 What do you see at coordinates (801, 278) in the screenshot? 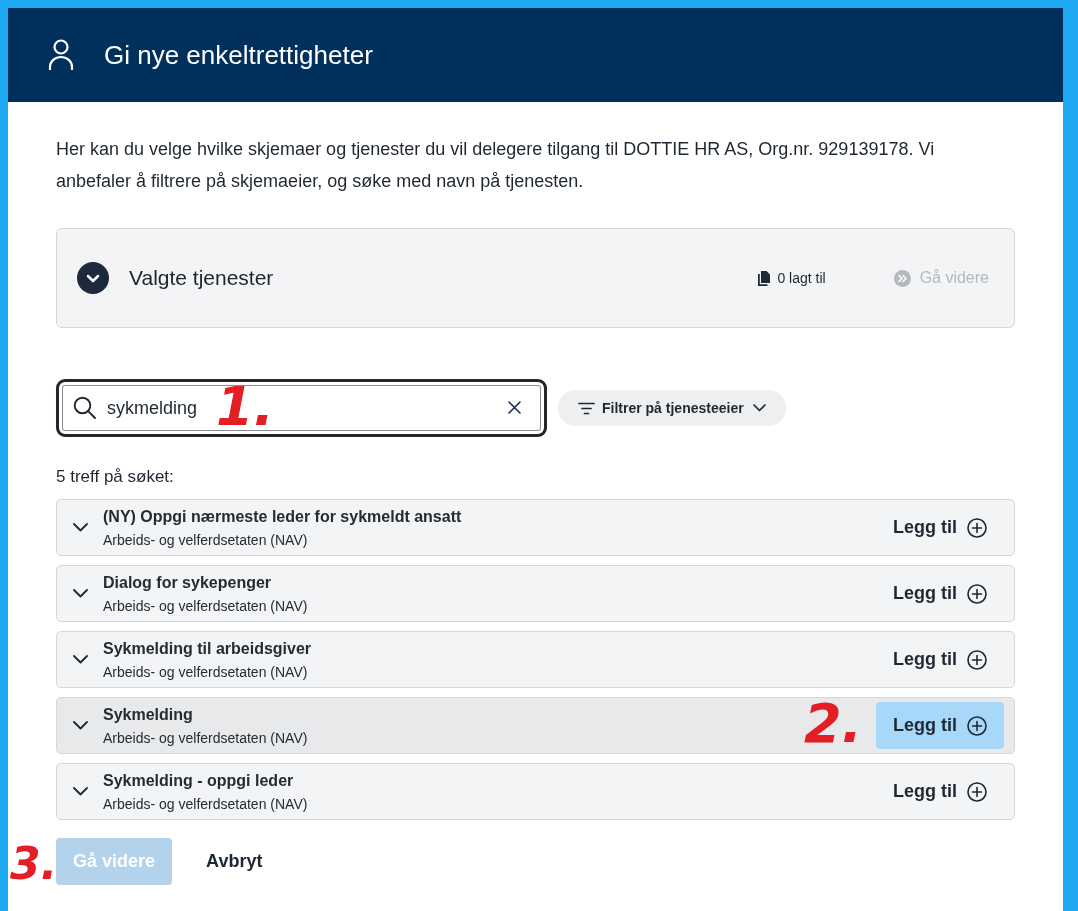
I see `added-count: 0 lagt til` at bounding box center [801, 278].